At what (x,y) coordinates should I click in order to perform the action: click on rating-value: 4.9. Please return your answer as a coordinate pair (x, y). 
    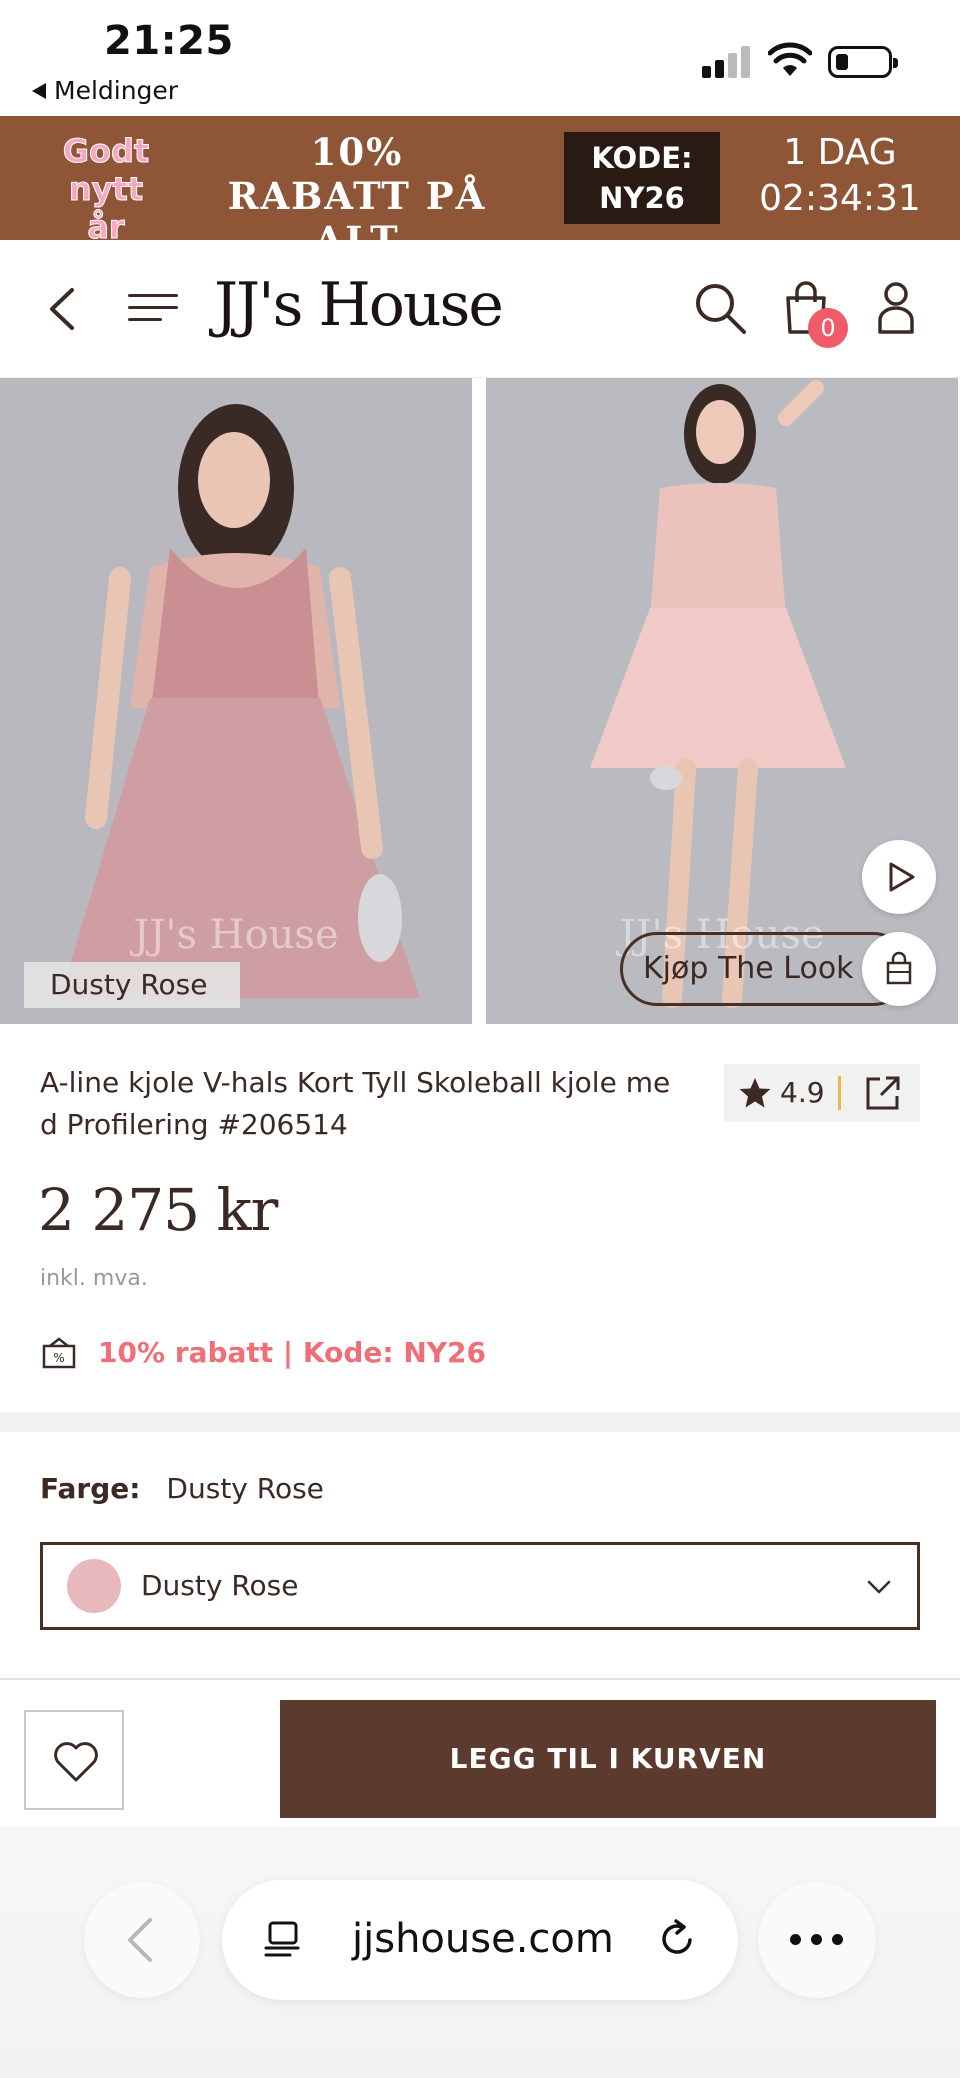
    Looking at the image, I should click on (802, 1092).